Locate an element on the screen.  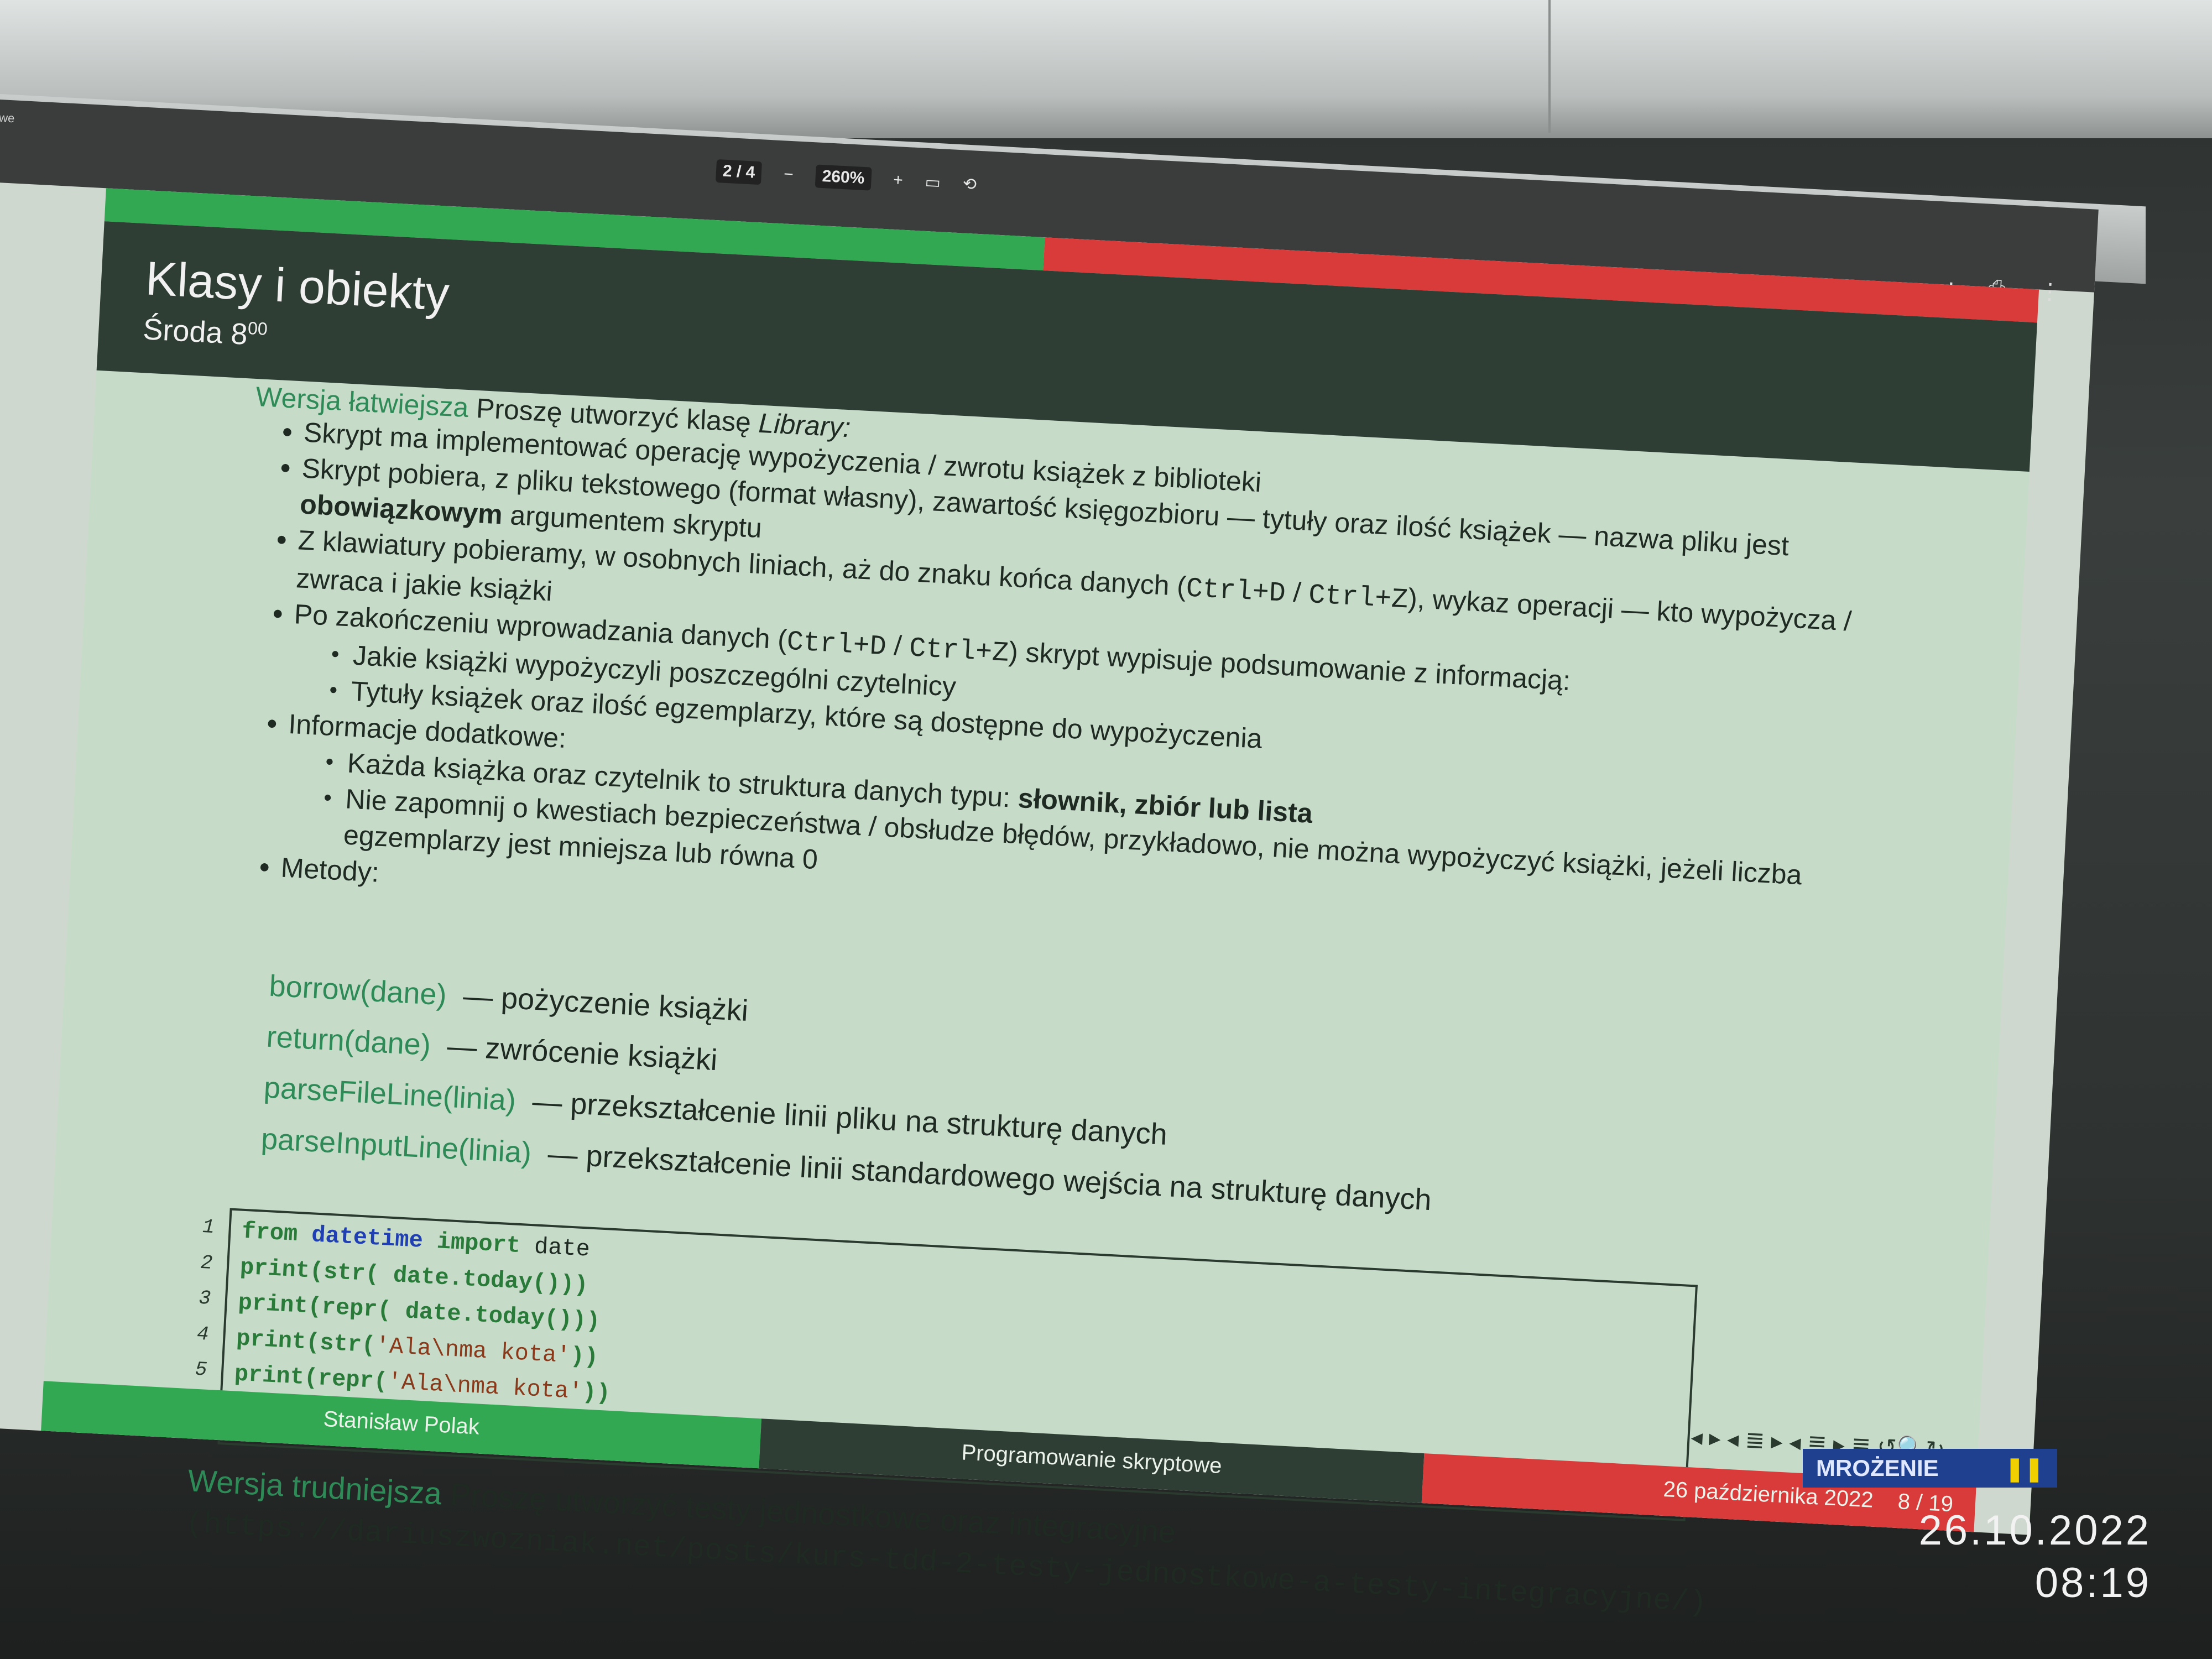
code-text: print(repr( is located at coordinates (311, 1378).